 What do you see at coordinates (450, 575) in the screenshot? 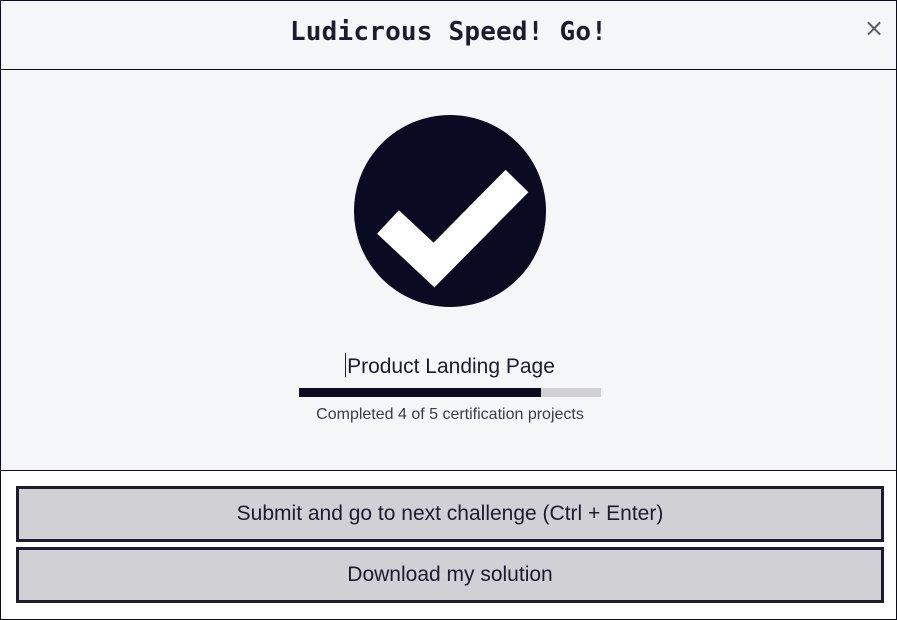
I see `download-solution-button: Download my solution` at bounding box center [450, 575].